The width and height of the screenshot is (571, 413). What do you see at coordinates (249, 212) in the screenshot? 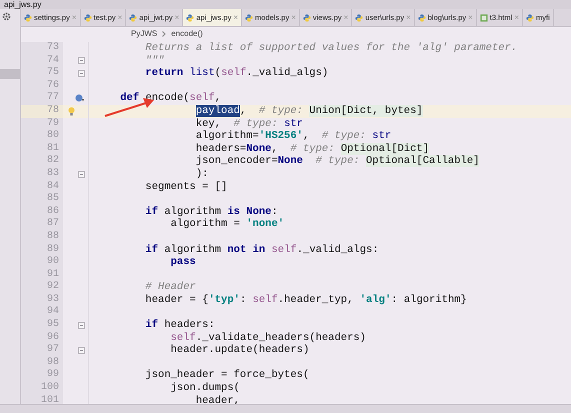
I see `keyword: is None` at bounding box center [249, 212].